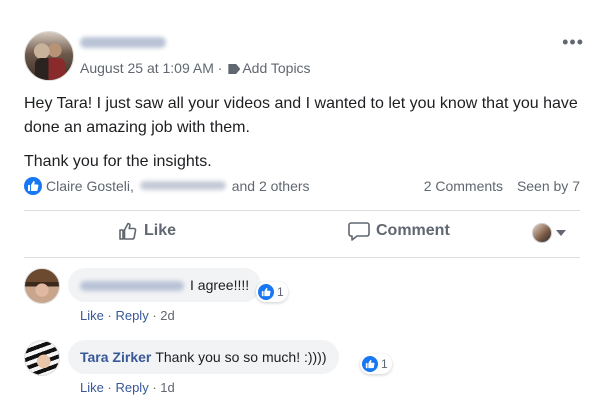 The width and height of the screenshot is (600, 420). I want to click on comment-bubble: I agree!!!!, so click(165, 285).